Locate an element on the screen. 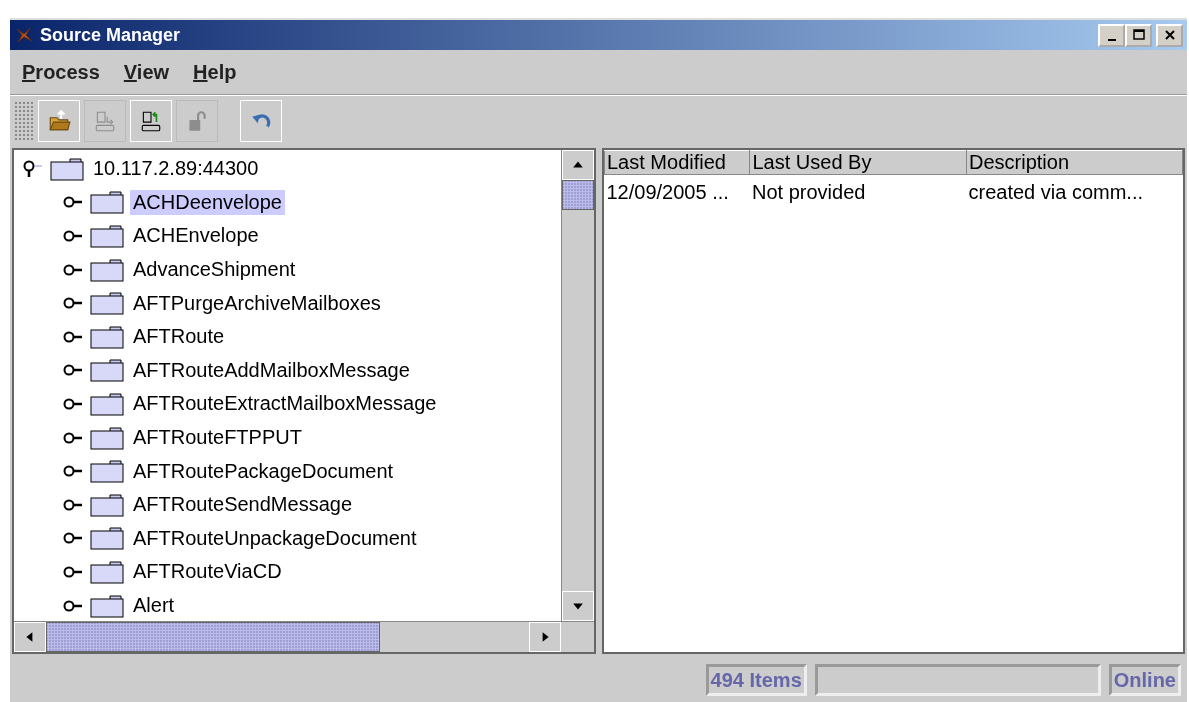 Image resolution: width=1189 pixels, height=702 pixels. scroll-right-button is located at coordinates (545, 637).